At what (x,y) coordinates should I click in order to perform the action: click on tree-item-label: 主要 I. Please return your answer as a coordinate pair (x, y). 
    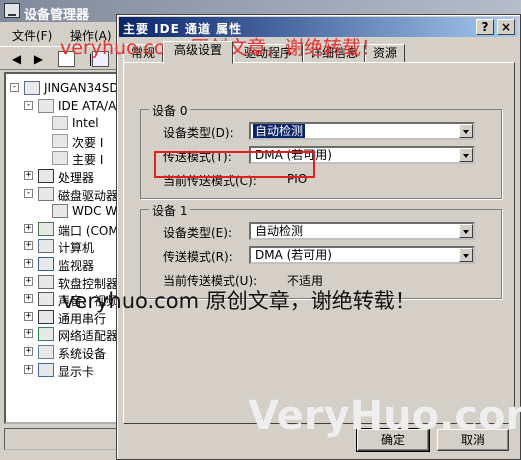
    Looking at the image, I should click on (88, 160).